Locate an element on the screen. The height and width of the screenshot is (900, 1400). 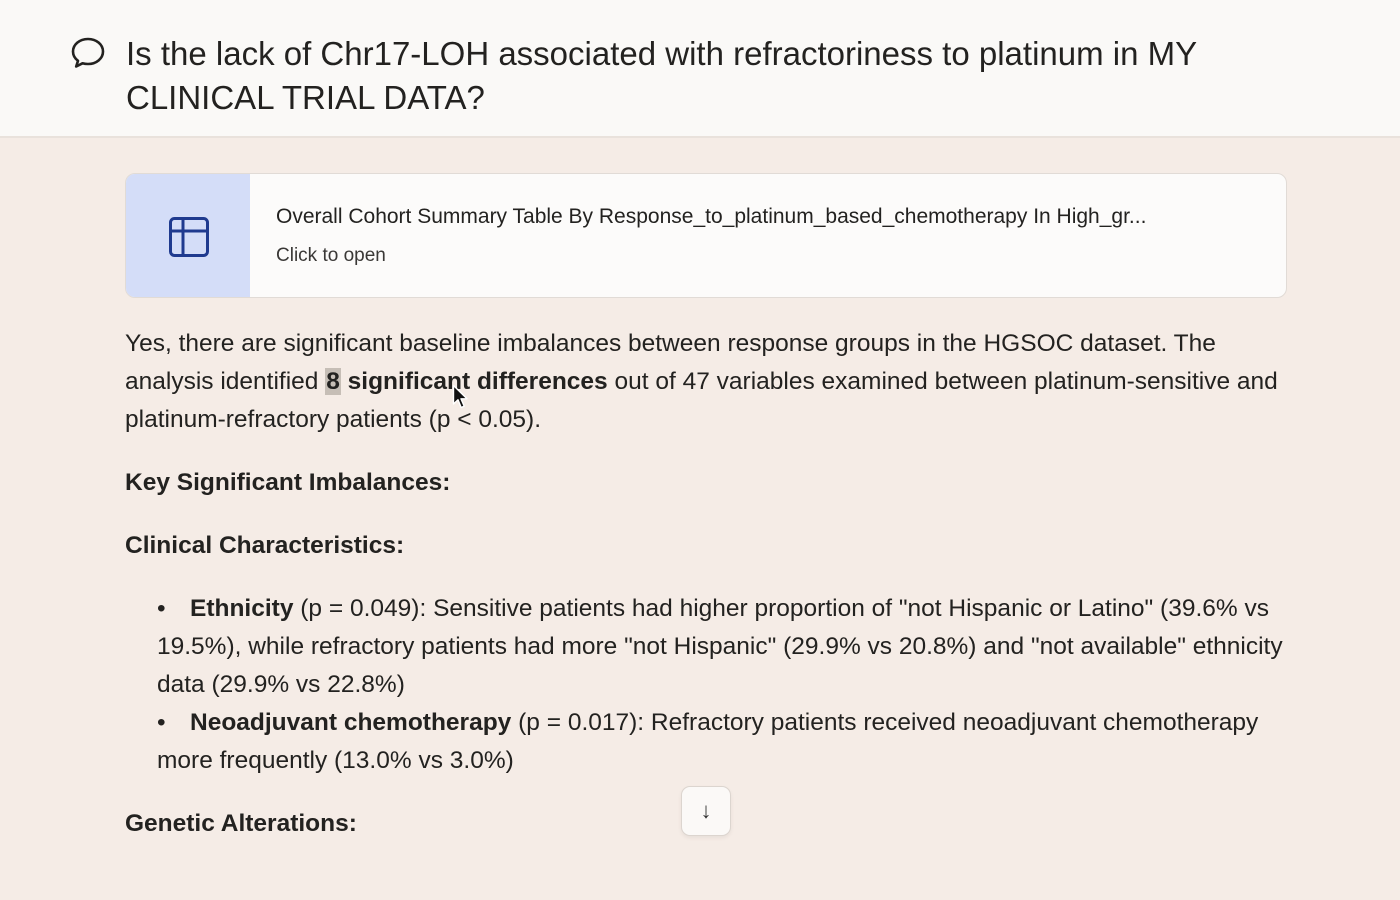
intro-bold-text: significant differences is located at coordinates (474, 381).